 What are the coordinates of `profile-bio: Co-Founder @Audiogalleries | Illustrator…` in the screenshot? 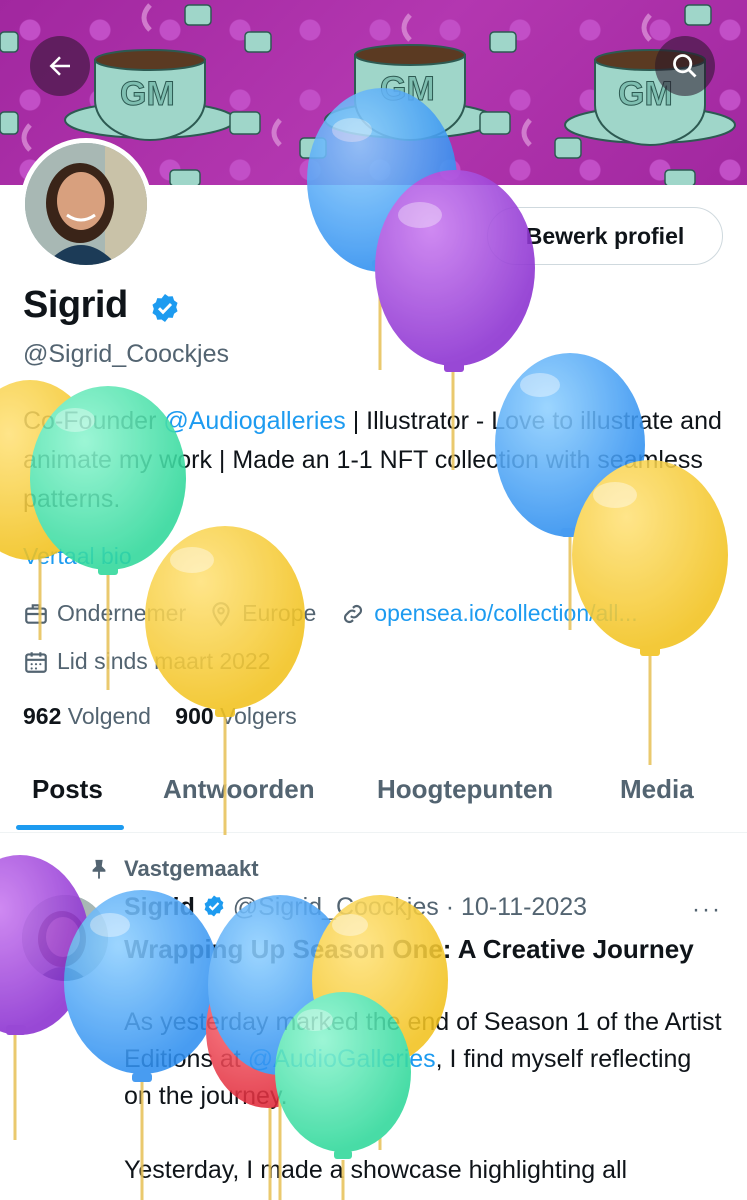 It's located at (373, 460).